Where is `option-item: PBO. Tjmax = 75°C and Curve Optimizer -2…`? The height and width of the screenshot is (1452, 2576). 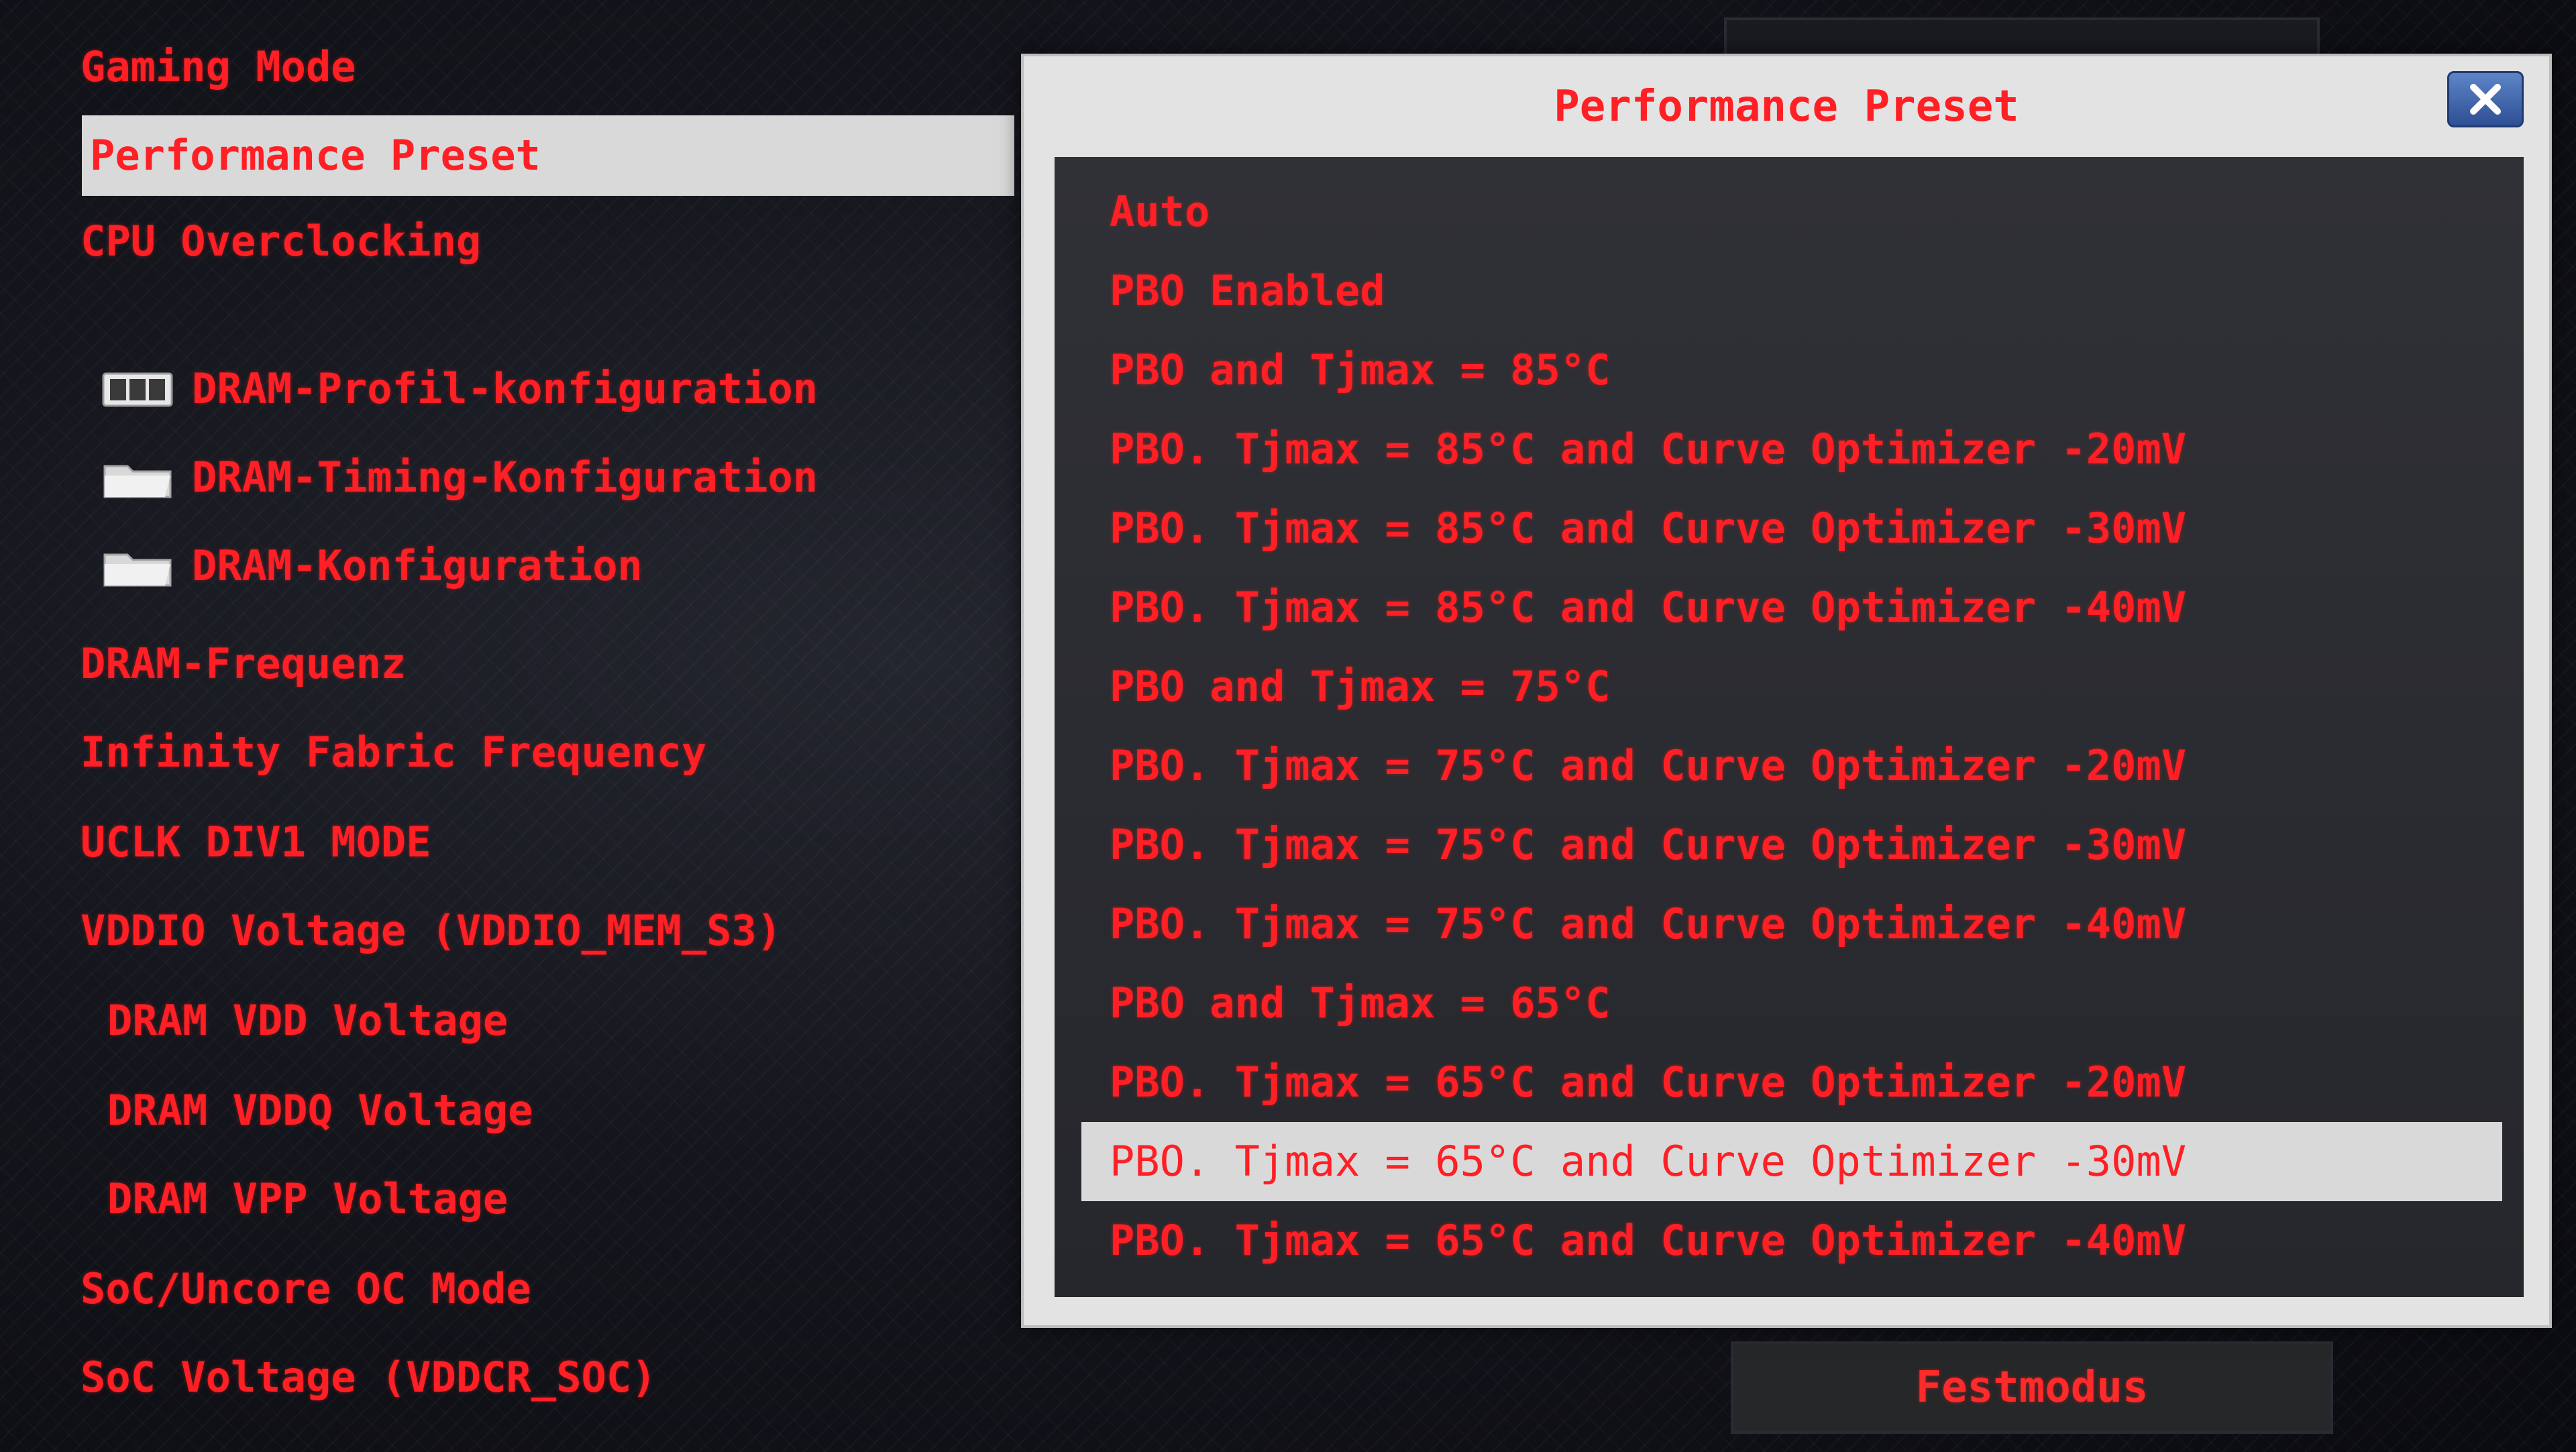 option-item: PBO. Tjmax = 75°C and Curve Optimizer -2… is located at coordinates (1789, 765).